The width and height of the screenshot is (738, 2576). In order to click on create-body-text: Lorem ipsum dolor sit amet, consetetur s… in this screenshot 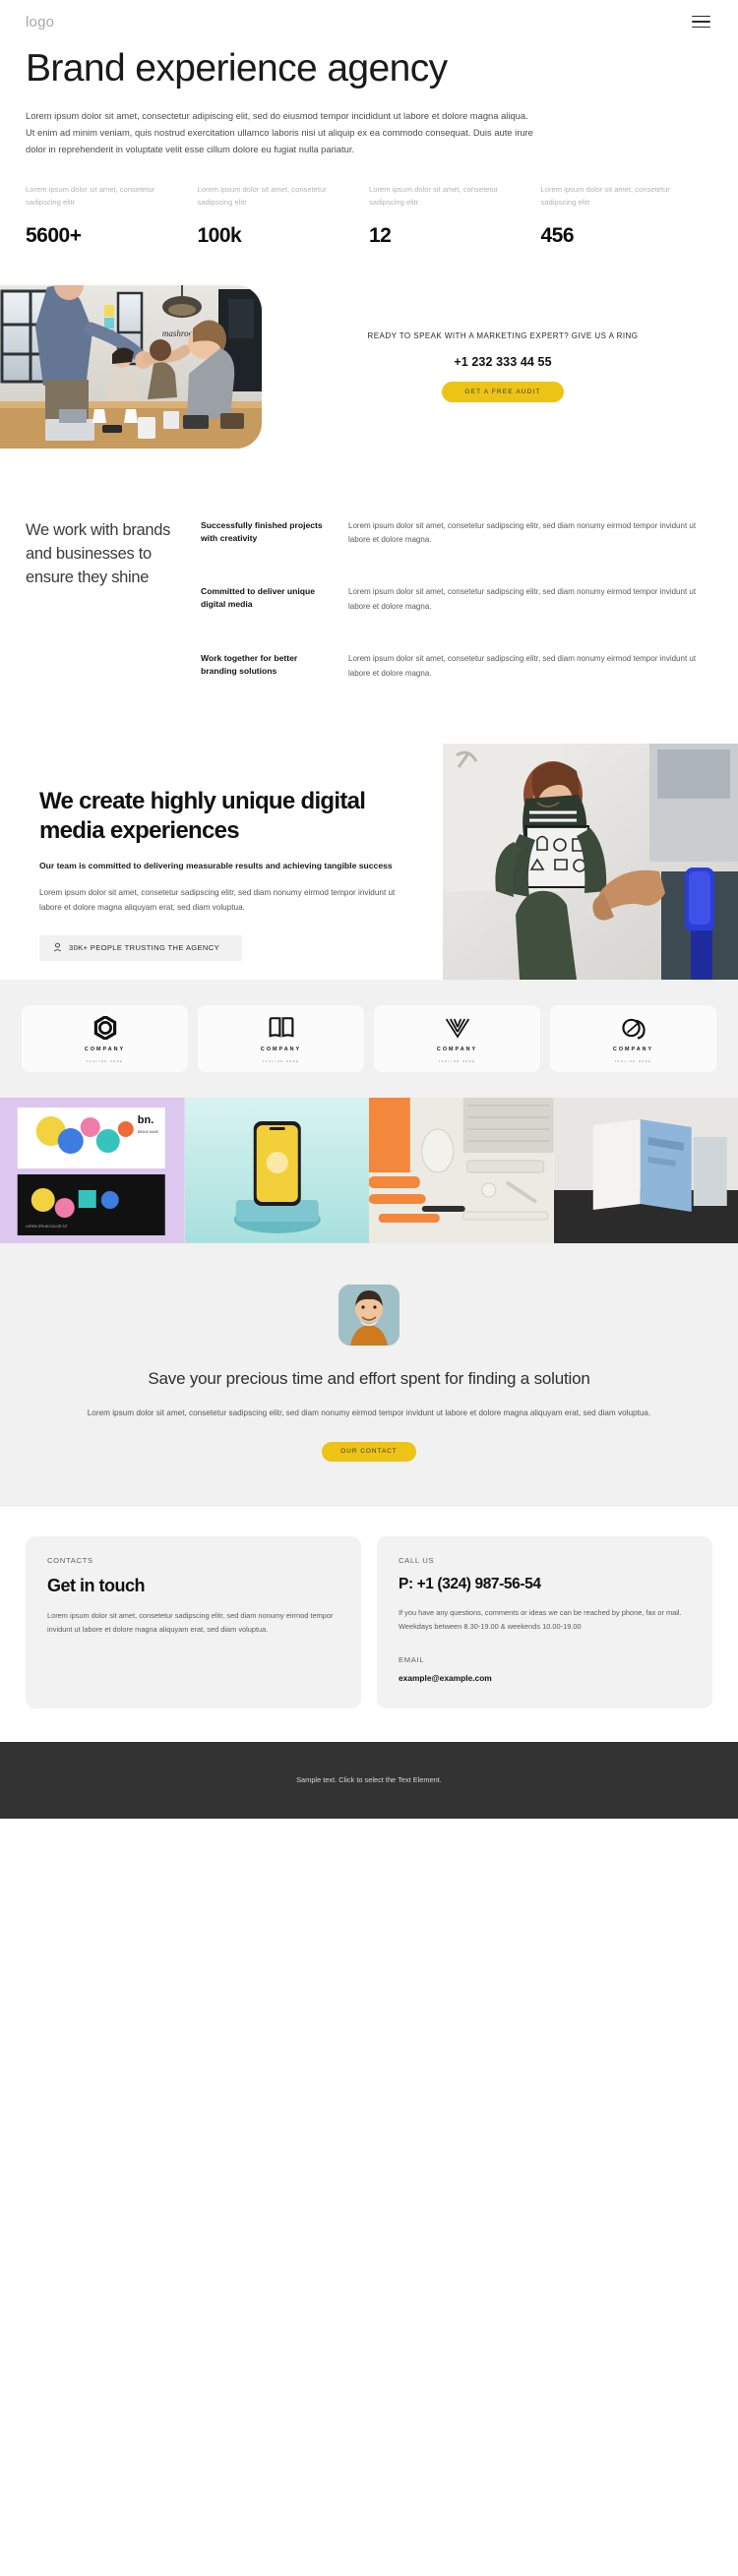, I will do `click(218, 900)`.